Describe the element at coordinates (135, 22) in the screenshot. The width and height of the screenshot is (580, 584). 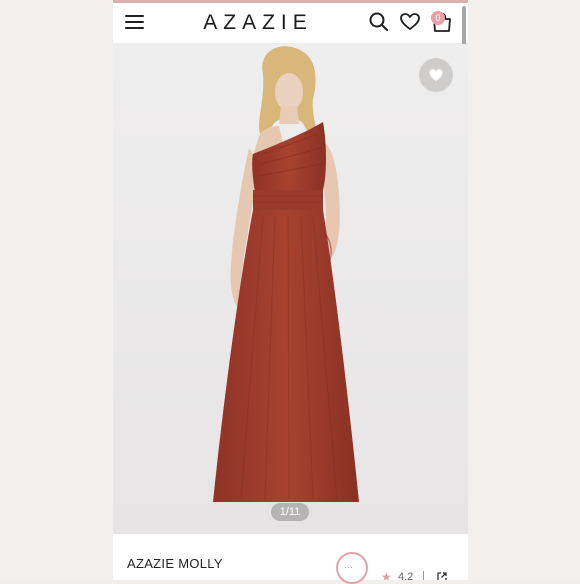
I see `menu-icon` at that location.